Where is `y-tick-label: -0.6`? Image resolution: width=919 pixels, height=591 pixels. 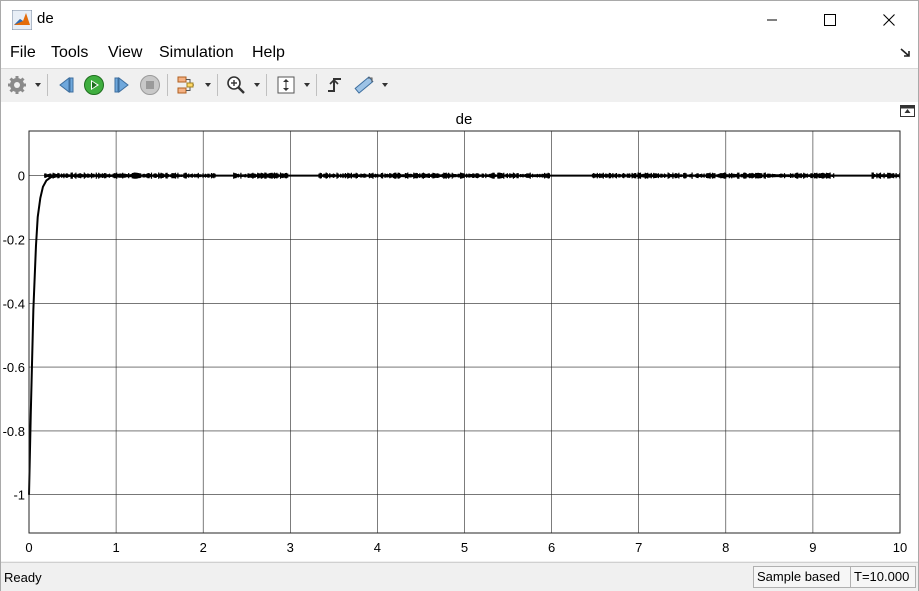 y-tick-label: -0.6 is located at coordinates (14, 367).